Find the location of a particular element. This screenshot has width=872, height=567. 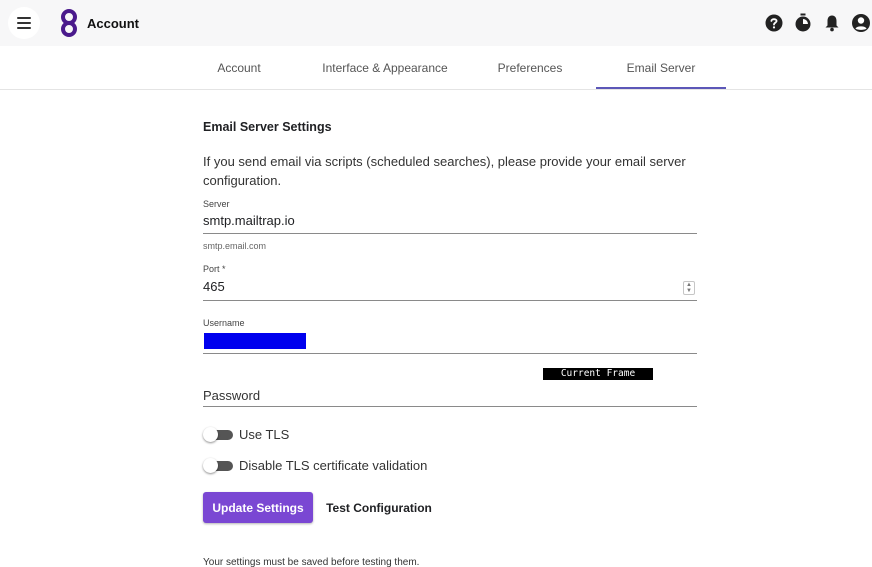

chevron-down-icon: ▼ is located at coordinates (689, 291).